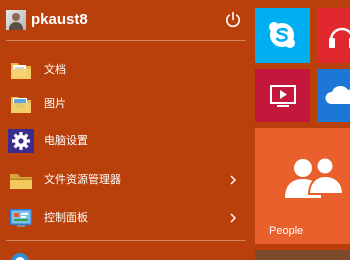  What do you see at coordinates (315, 177) in the screenshot?
I see `people-icon` at bounding box center [315, 177].